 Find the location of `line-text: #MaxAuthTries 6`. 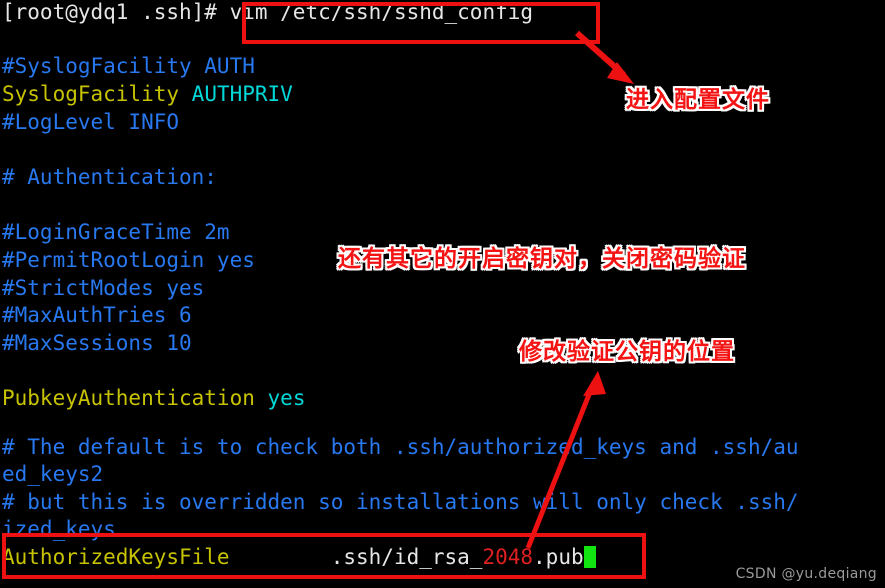

line-text: #MaxAuthTries 6 is located at coordinates (97, 315).